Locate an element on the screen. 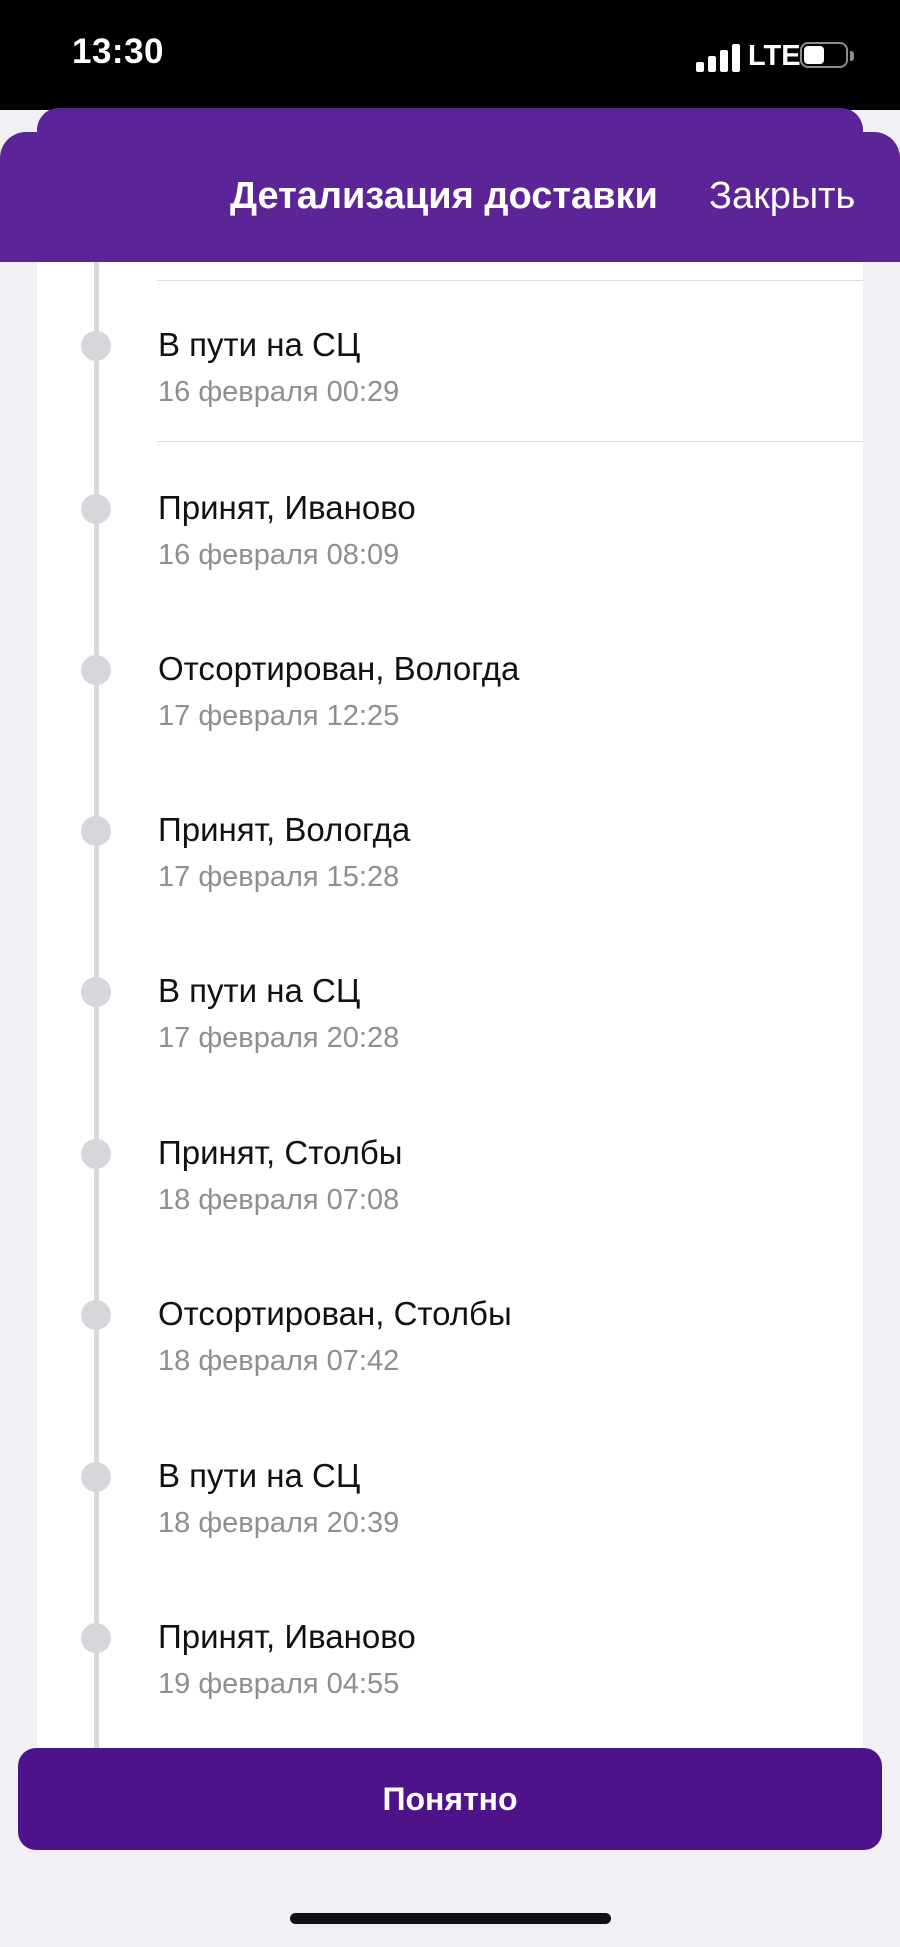  event-datetime: 16 февраля 00:29 is located at coordinates (279, 392).